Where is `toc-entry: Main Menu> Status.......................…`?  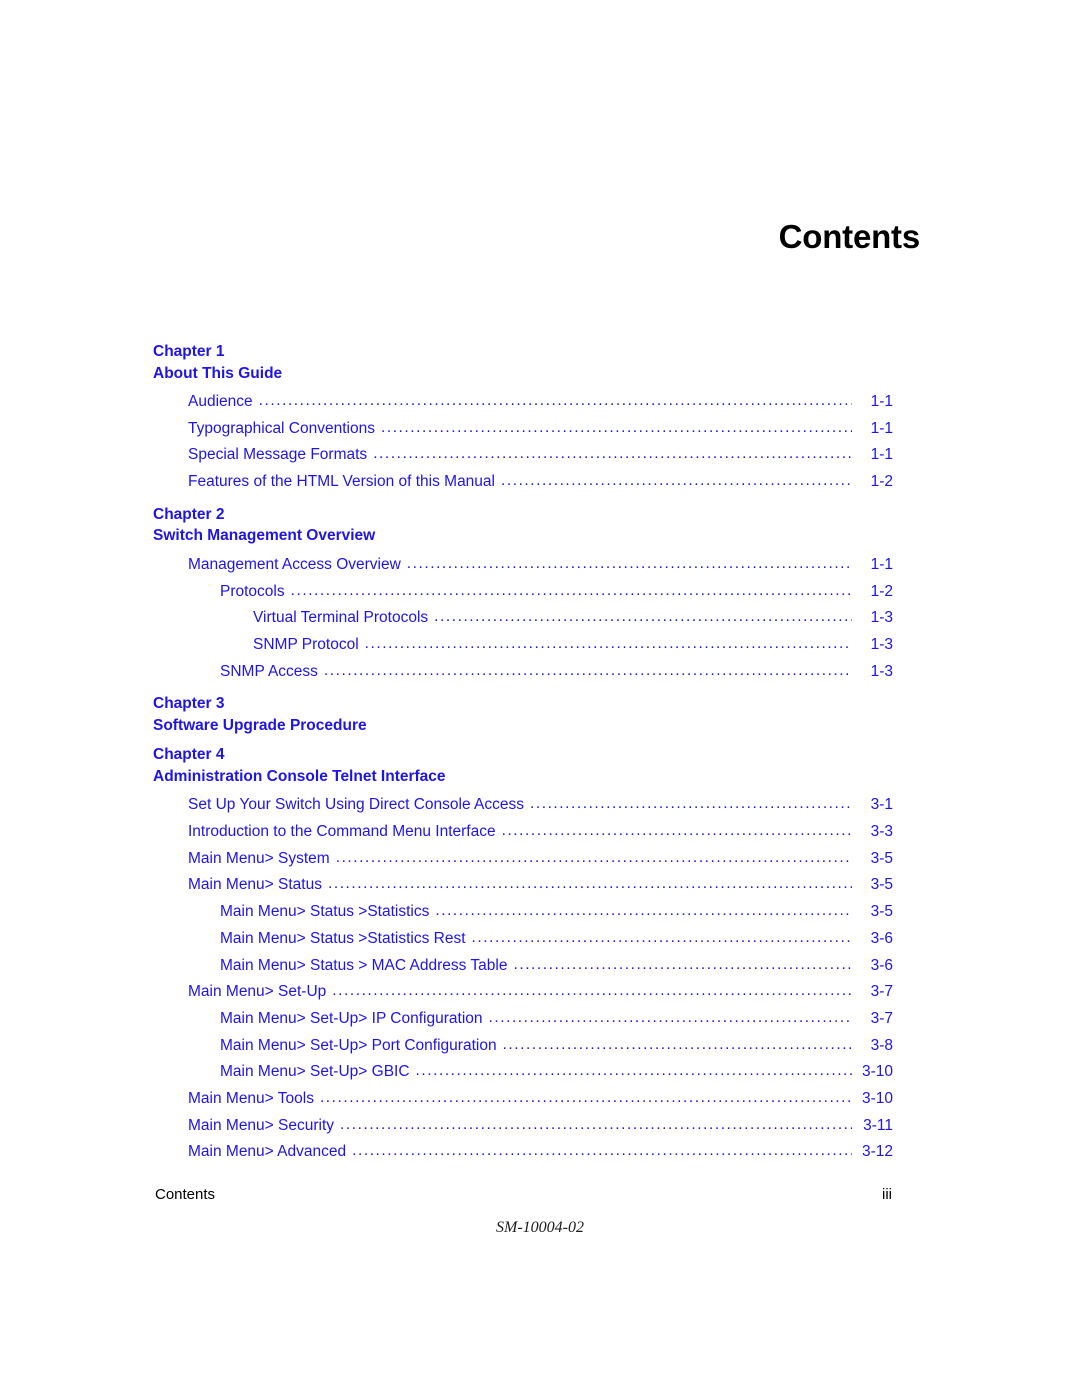
toc-entry: Main Menu> Status.......................… is located at coordinates (523, 885).